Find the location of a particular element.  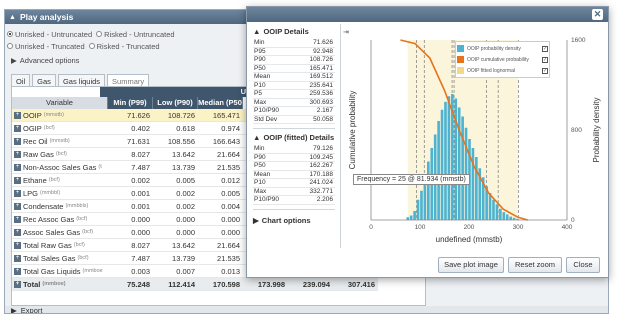

stat-value: 79.126 is located at coordinates (323, 148).